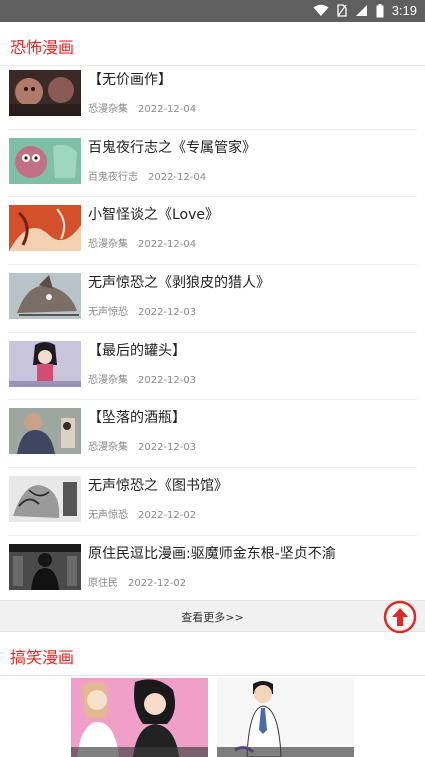  I want to click on item-meta: 无声惊恐 2022-12-02, so click(142, 513).